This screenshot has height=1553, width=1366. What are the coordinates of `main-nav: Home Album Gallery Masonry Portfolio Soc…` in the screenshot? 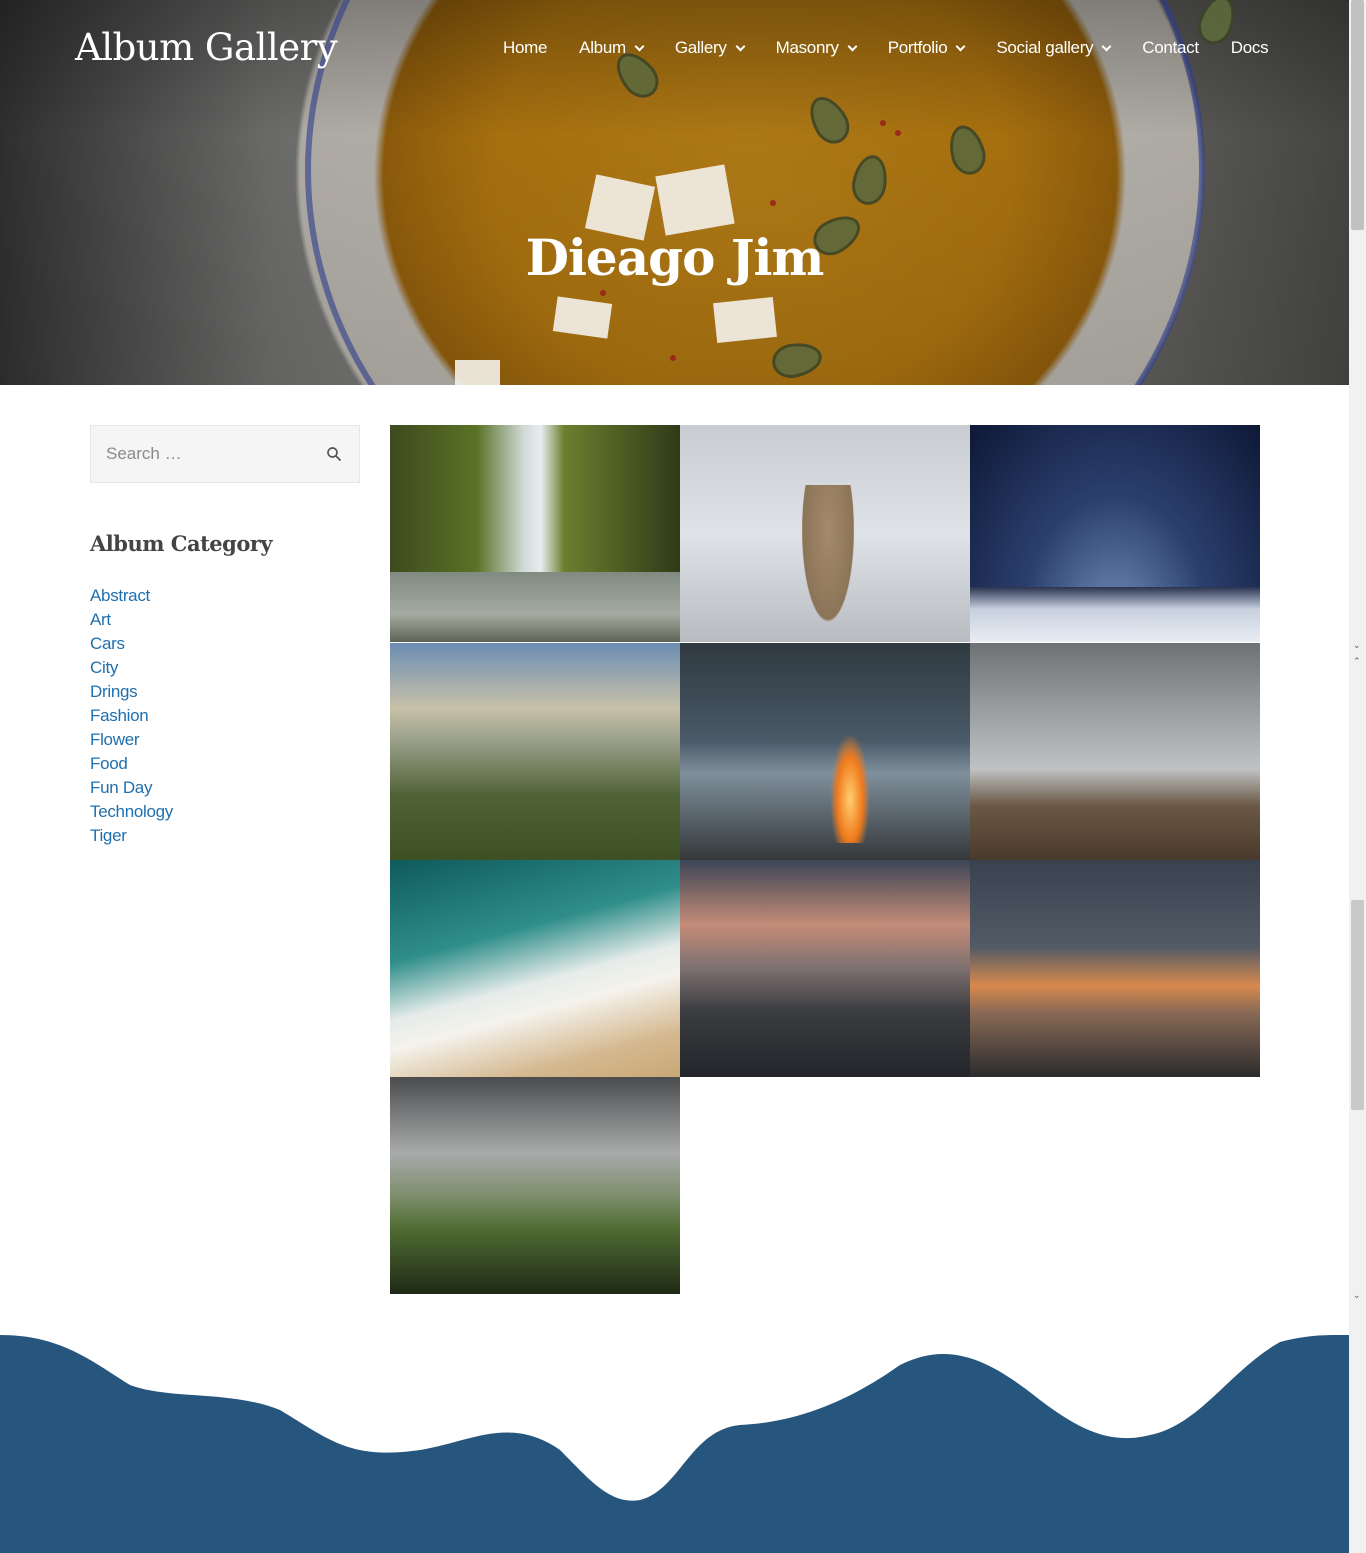 It's located at (886, 48).